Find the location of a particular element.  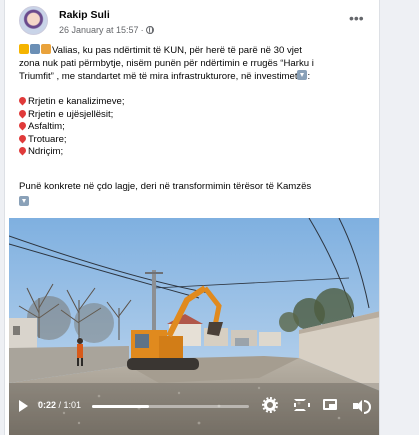

list-item: Asfaltim; is located at coordinates (196, 127).